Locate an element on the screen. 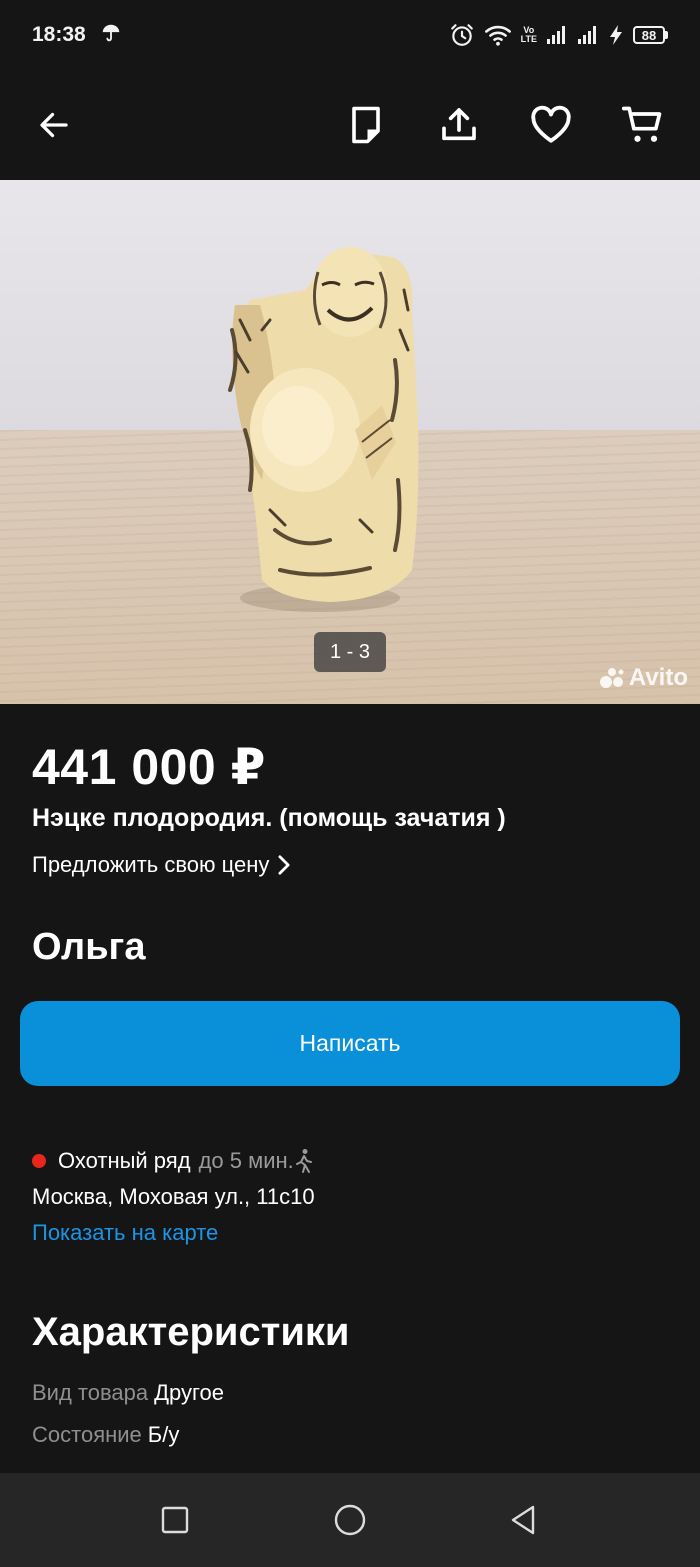 This screenshot has height=1567, width=700. photo-counter: 1 - 3 is located at coordinates (350, 652).